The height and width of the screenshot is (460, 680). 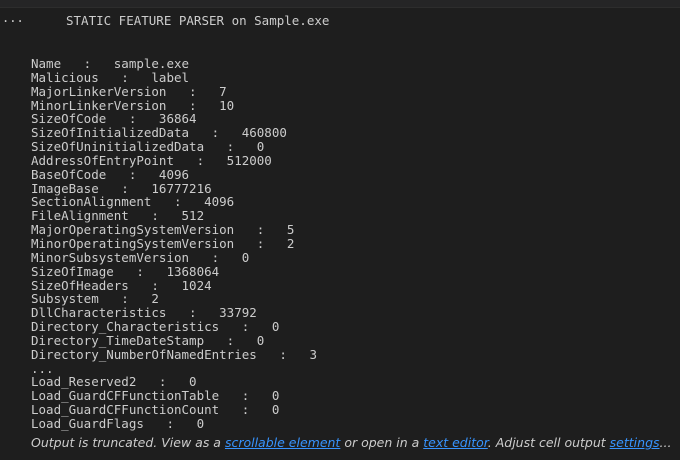 I want to click on output-line: SizeOfImage : 1368064, so click(x=125, y=271).